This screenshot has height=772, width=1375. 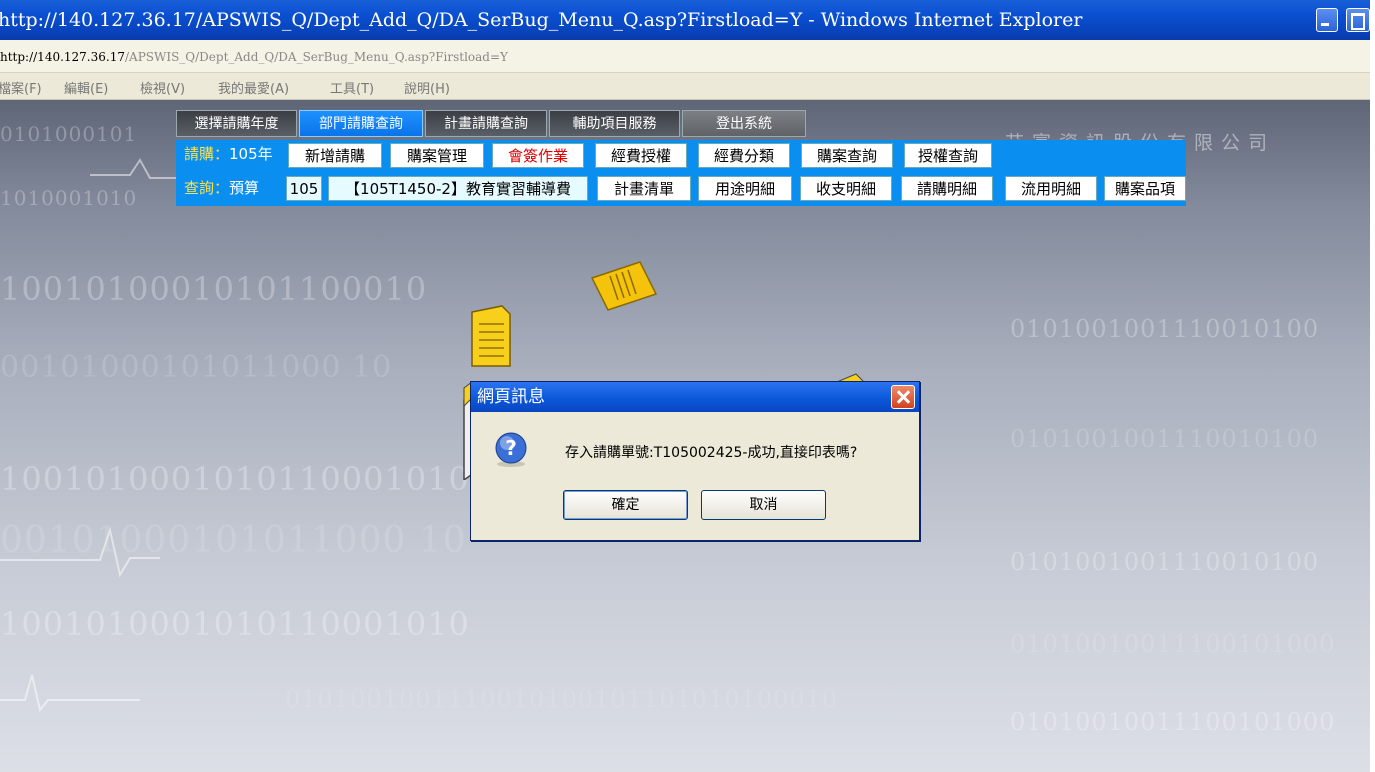 I want to click on query-budget: 預算, so click(x=244, y=188).